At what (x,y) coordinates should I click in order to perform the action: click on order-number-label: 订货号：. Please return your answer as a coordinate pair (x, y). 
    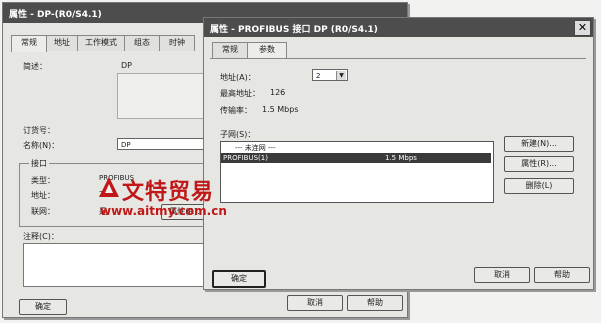
    Looking at the image, I should click on (39, 130).